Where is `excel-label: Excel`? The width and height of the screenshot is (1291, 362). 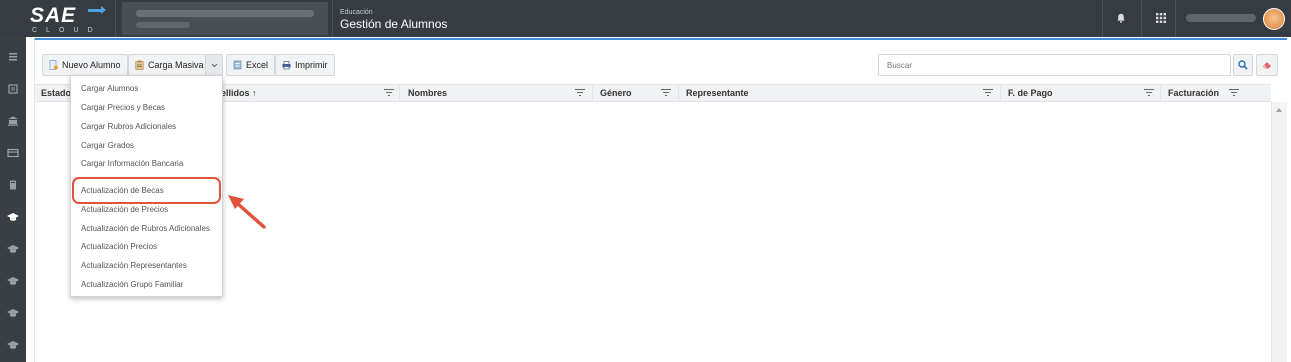
excel-label: Excel is located at coordinates (257, 65).